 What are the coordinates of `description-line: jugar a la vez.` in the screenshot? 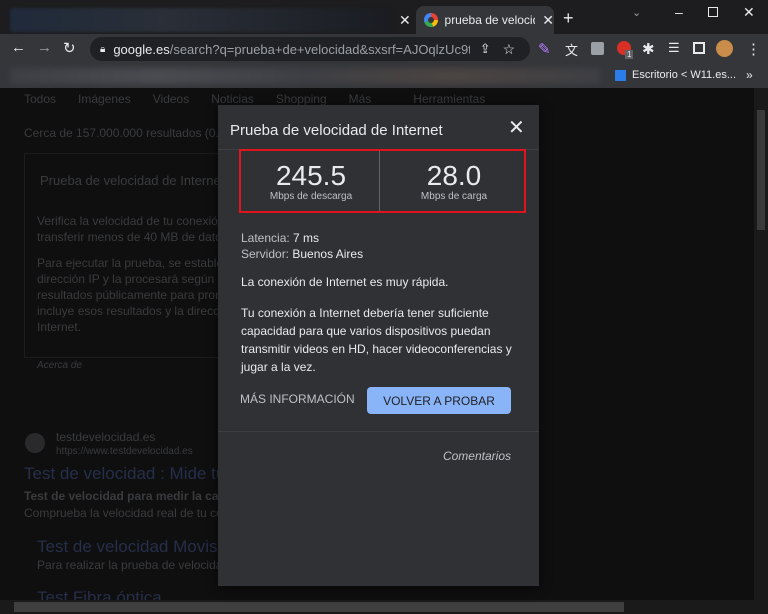 It's located at (278, 367).